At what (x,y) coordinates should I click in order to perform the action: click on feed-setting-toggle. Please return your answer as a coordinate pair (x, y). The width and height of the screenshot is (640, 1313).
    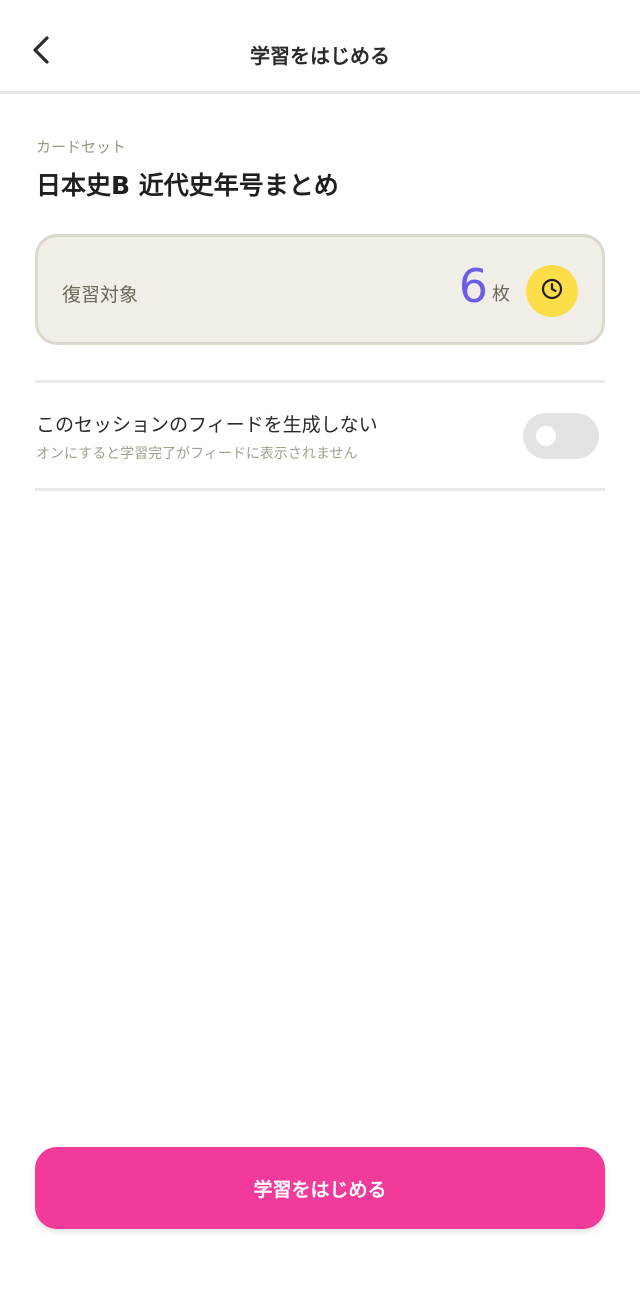
    Looking at the image, I should click on (561, 436).